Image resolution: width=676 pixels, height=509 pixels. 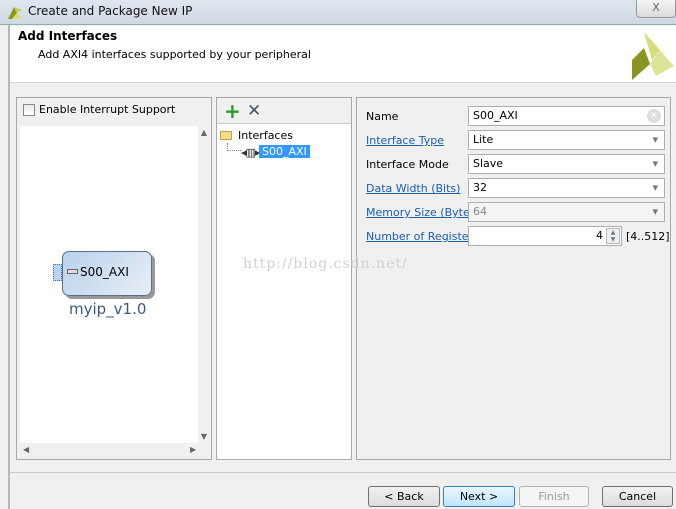 I want to click on add-interface-icon: +, so click(x=232, y=111).